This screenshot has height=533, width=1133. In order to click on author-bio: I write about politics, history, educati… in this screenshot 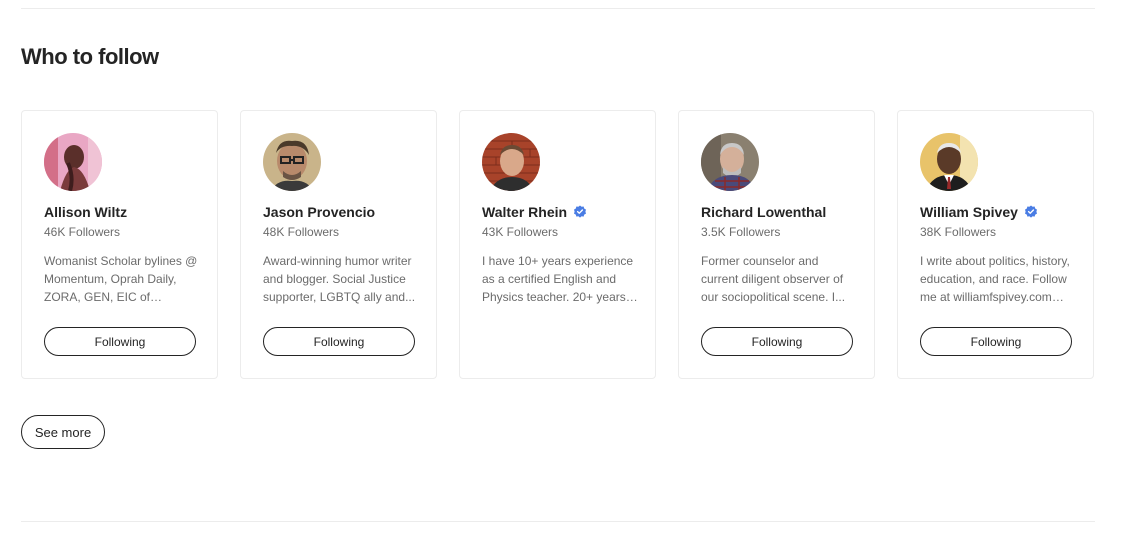, I will do `click(995, 279)`.